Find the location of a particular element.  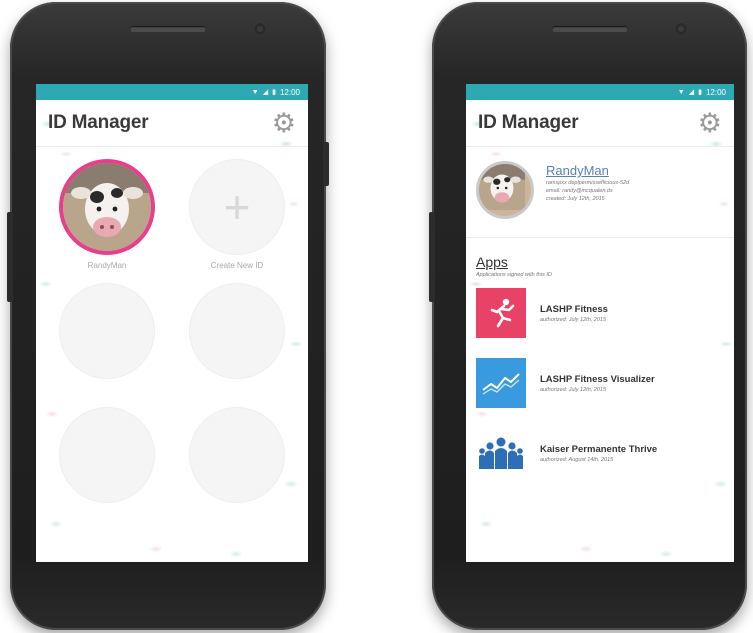

profile-detail-line: email: randy@mcqualen.ds is located at coordinates (579, 191).